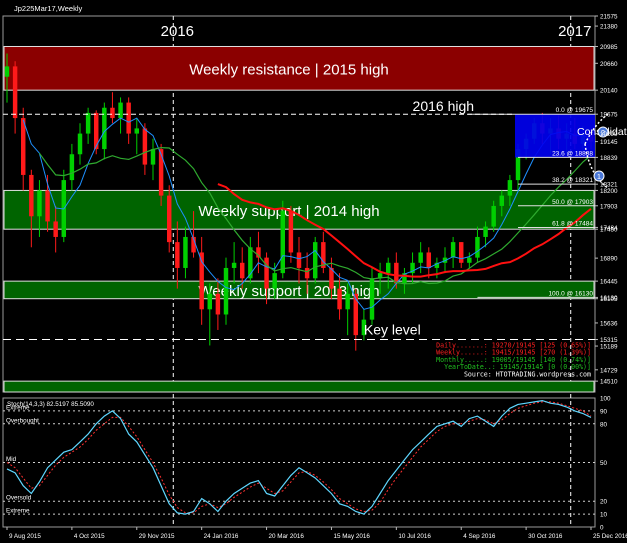 The image size is (627, 543). Describe the element at coordinates (575, 110) in the screenshot. I see `fib-label: 0.0 @ 19675` at that location.